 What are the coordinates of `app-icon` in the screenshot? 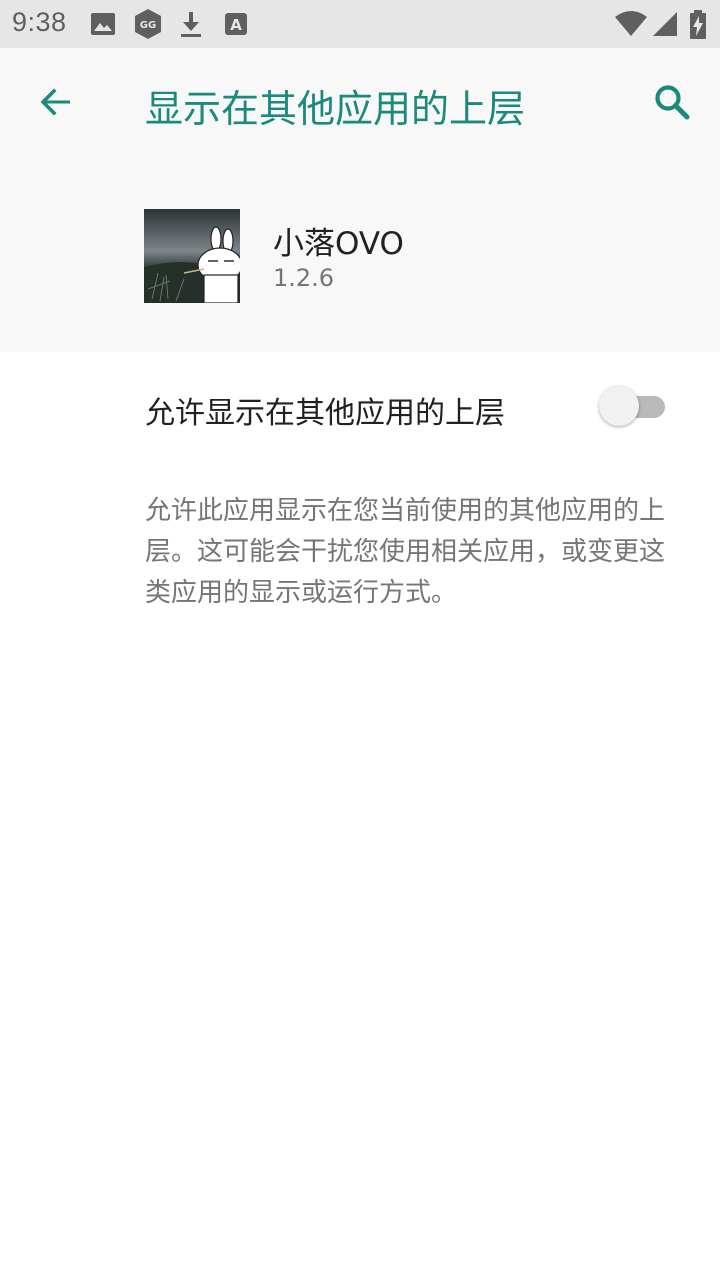 It's located at (192, 256).